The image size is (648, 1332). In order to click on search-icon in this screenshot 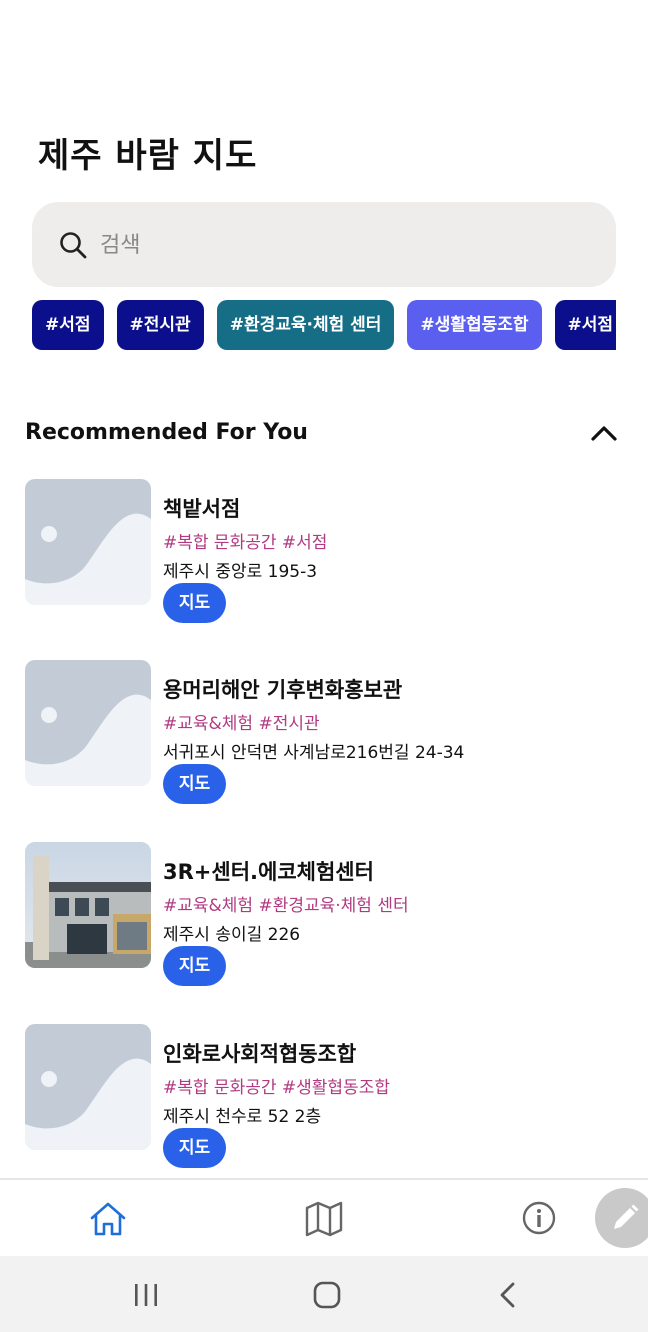, I will do `click(73, 245)`.